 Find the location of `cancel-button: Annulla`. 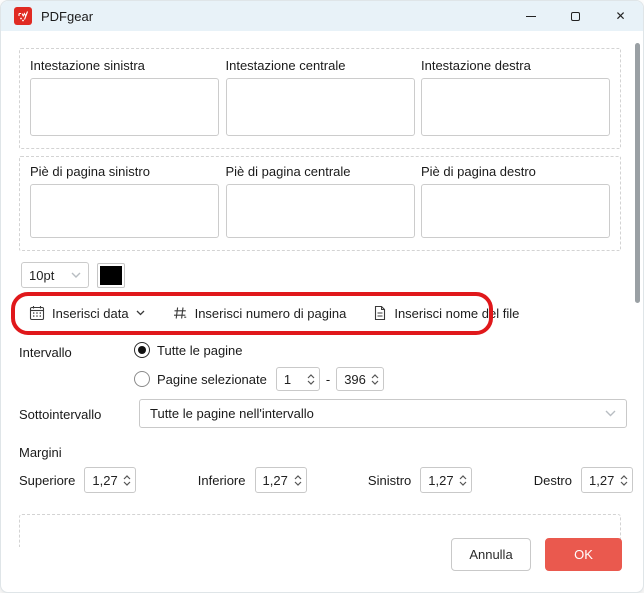

cancel-button: Annulla is located at coordinates (491, 554).